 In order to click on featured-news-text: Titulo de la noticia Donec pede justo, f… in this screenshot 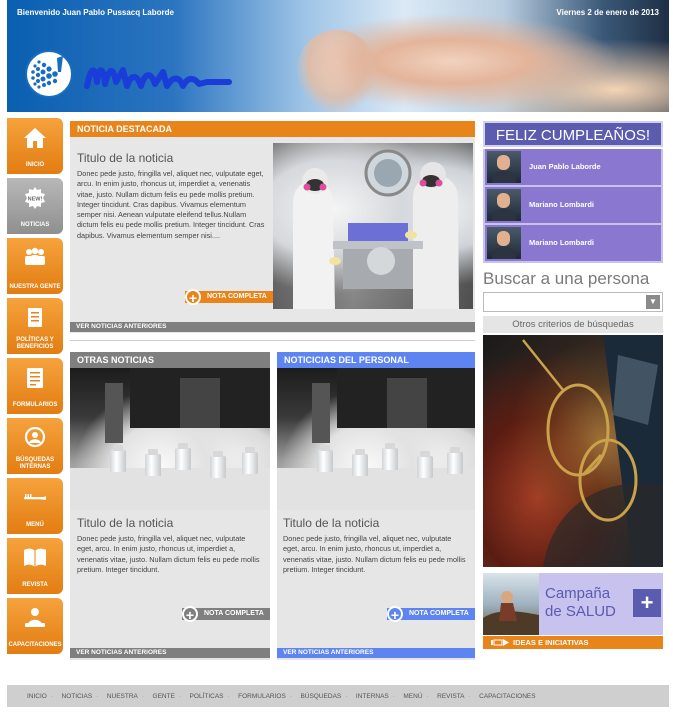, I will do `click(172, 196)`.